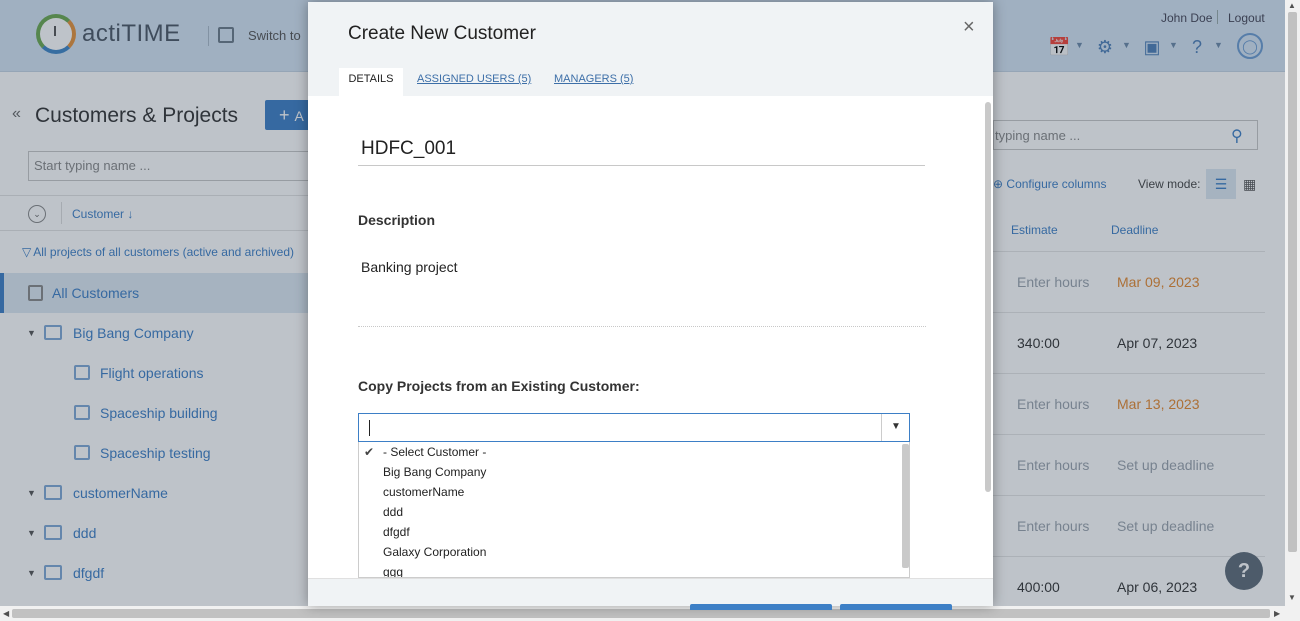  Describe the element at coordinates (424, 492) in the screenshot. I see `dropdown-option-label: customerName` at that location.